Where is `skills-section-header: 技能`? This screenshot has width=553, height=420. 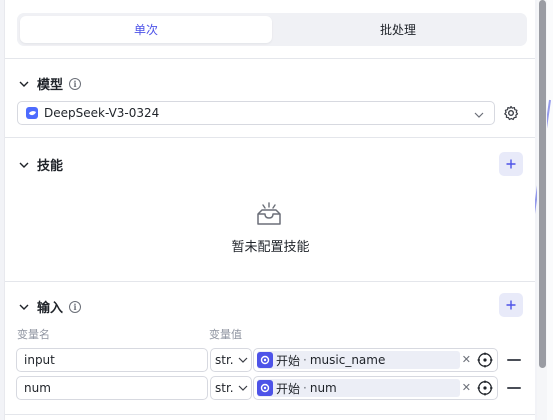
skills-section-header: 技能 is located at coordinates (40, 164).